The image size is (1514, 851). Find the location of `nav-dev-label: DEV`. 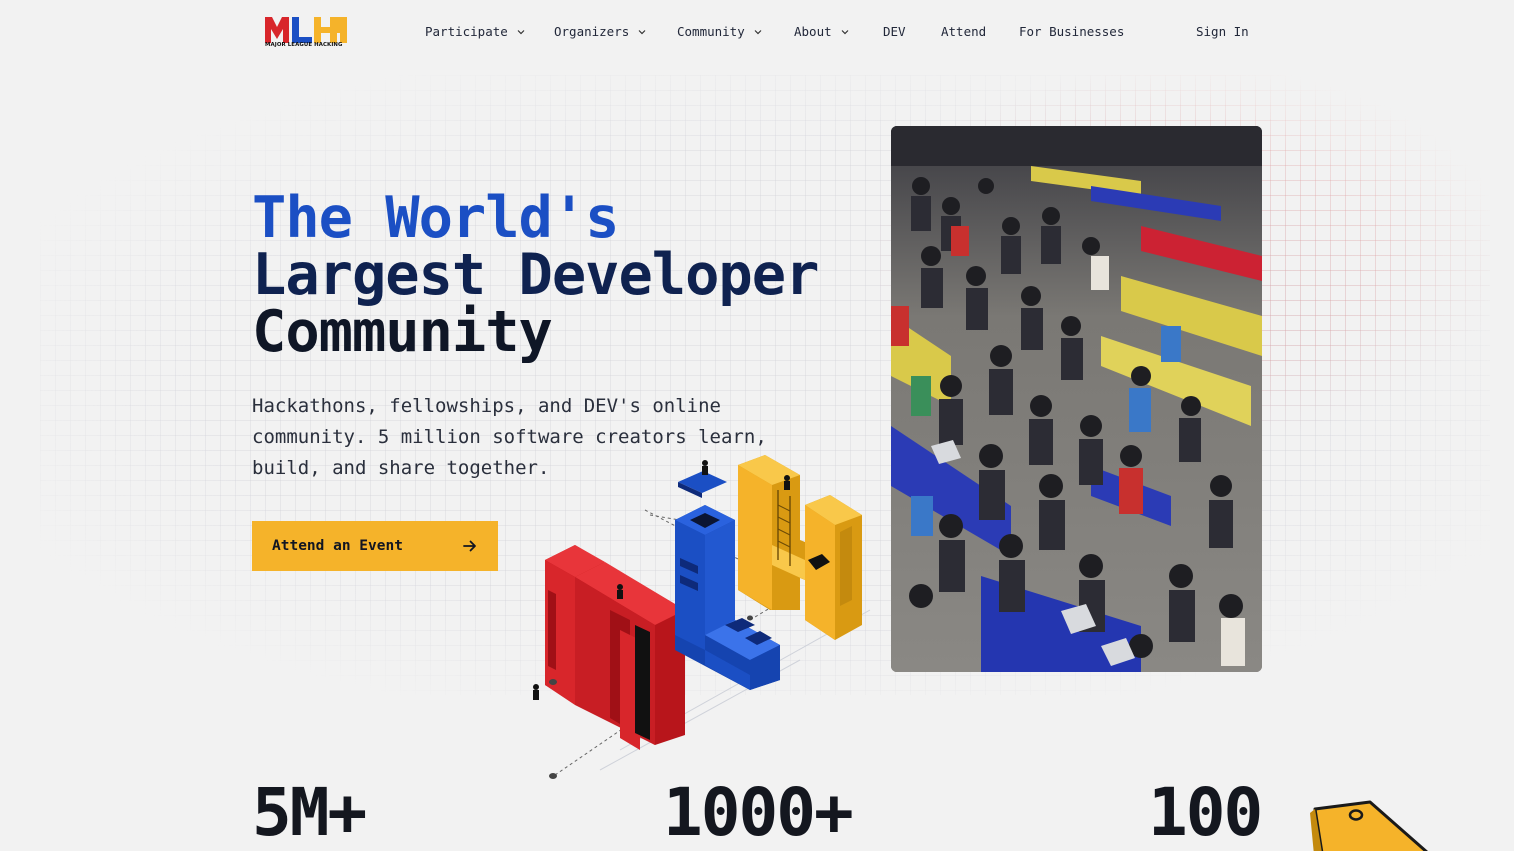

nav-dev-label: DEV is located at coordinates (894, 31).